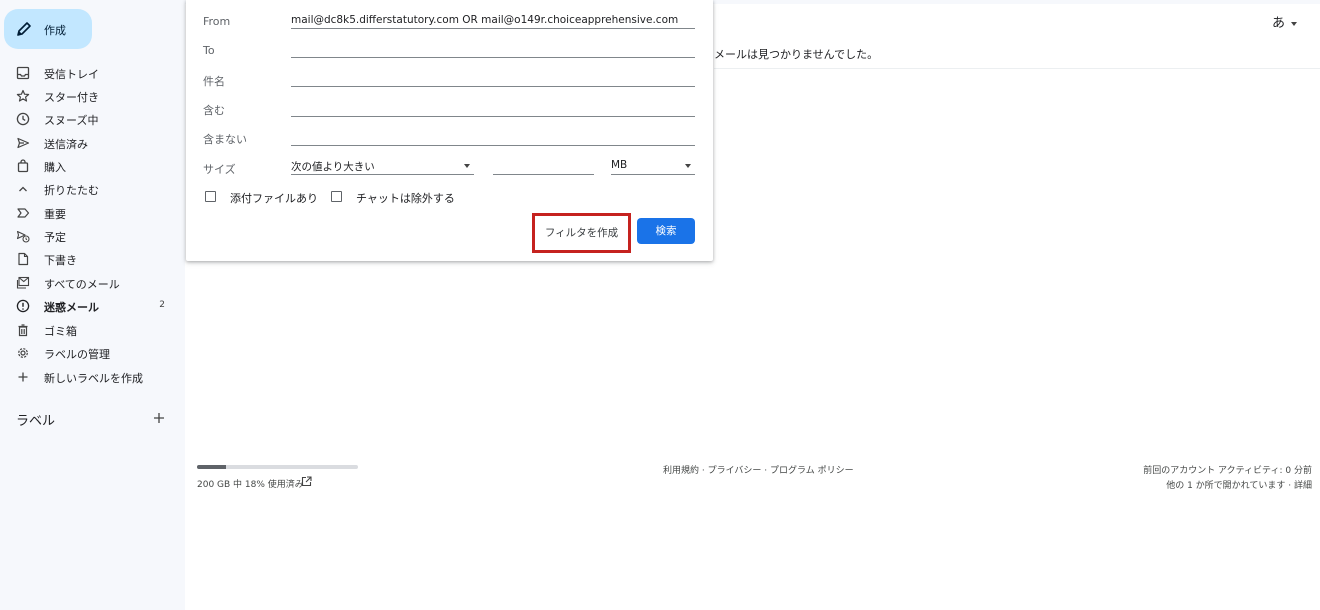  What do you see at coordinates (23, 96) in the screenshot?
I see `star-icon` at bounding box center [23, 96].